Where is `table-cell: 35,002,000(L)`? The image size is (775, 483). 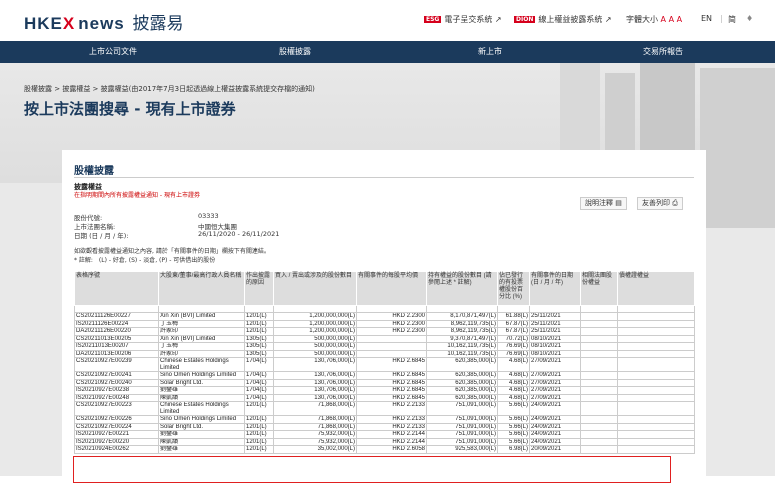
table-cell: 35,002,000(L) is located at coordinates (315, 449).